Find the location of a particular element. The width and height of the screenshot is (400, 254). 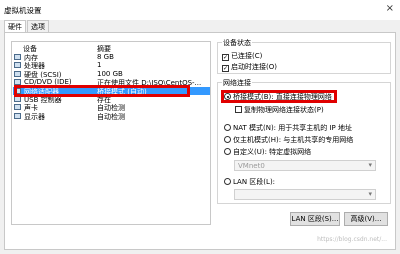

device-status-group: 设备状态 ✓ 已连接(C) ✓ 启动时连接(O) is located at coordinates (304, 56).